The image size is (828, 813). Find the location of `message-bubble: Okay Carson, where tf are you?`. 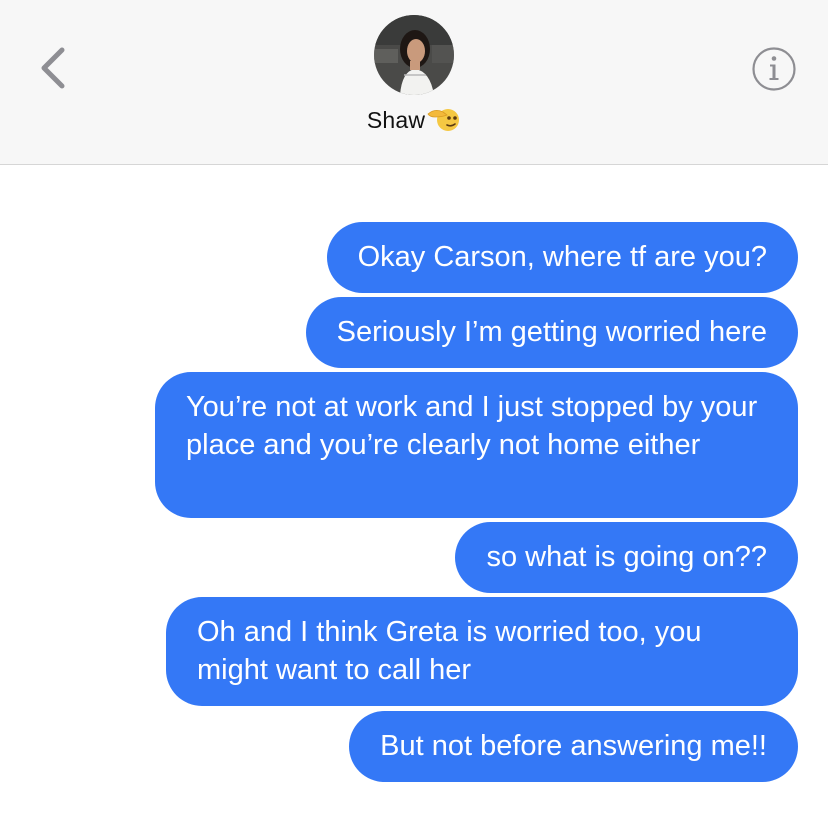

message-bubble: Okay Carson, where tf are you? is located at coordinates (562, 257).